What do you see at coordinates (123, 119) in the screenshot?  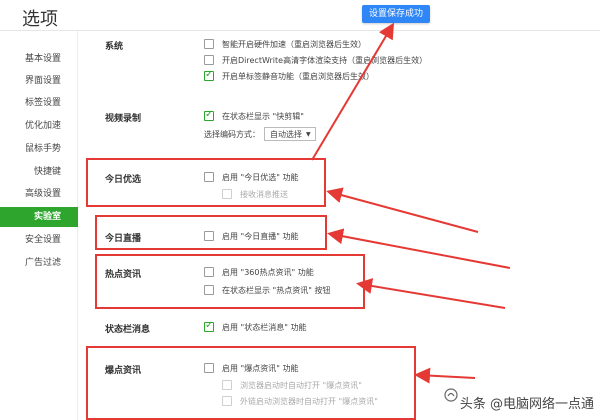 I see `section-label-video: 视频录制` at bounding box center [123, 119].